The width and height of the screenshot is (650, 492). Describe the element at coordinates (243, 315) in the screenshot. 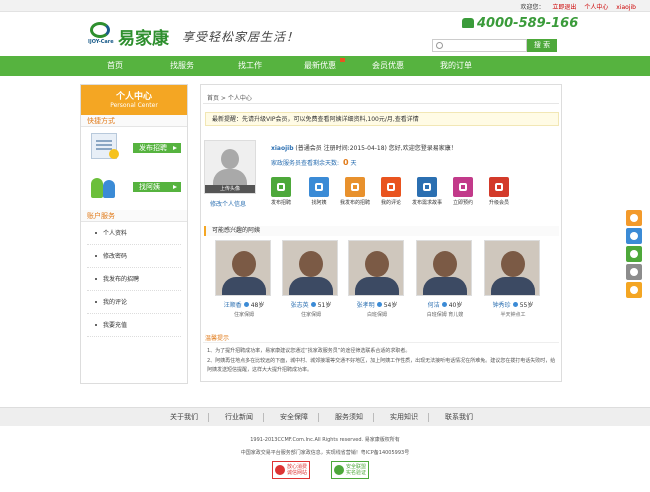

I see `caregiver-type: 住家保姆` at that location.